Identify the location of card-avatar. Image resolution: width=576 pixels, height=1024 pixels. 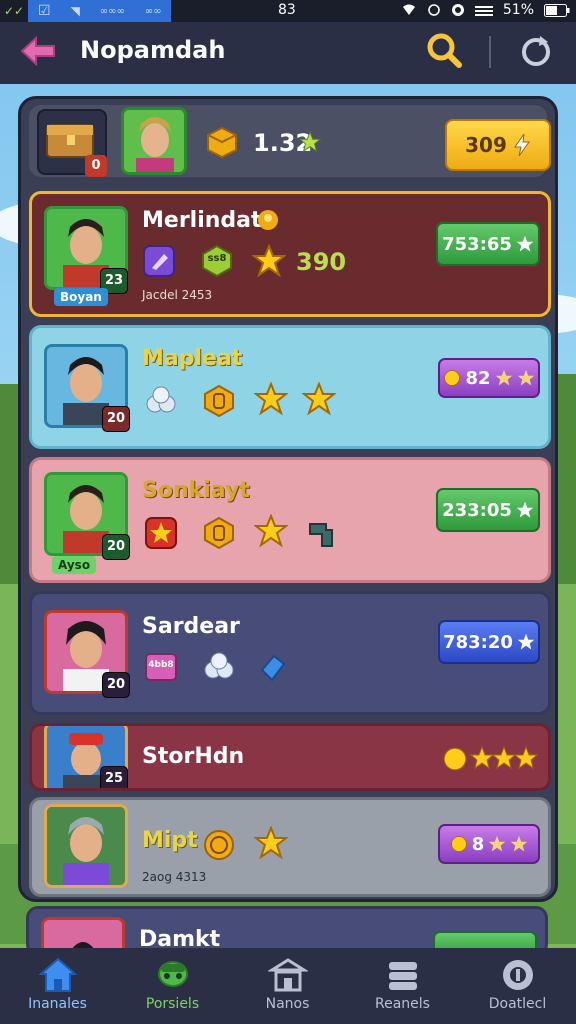
(86, 846).